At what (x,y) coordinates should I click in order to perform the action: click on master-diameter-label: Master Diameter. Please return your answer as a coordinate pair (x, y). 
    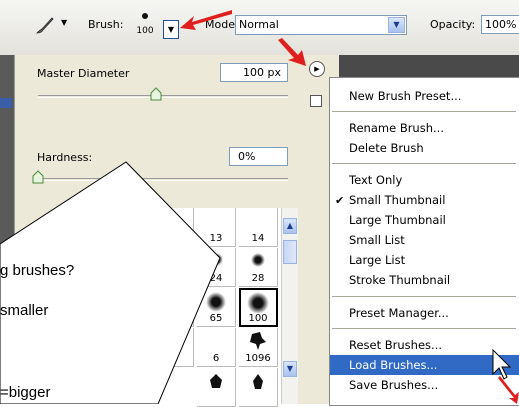
    Looking at the image, I should click on (83, 73).